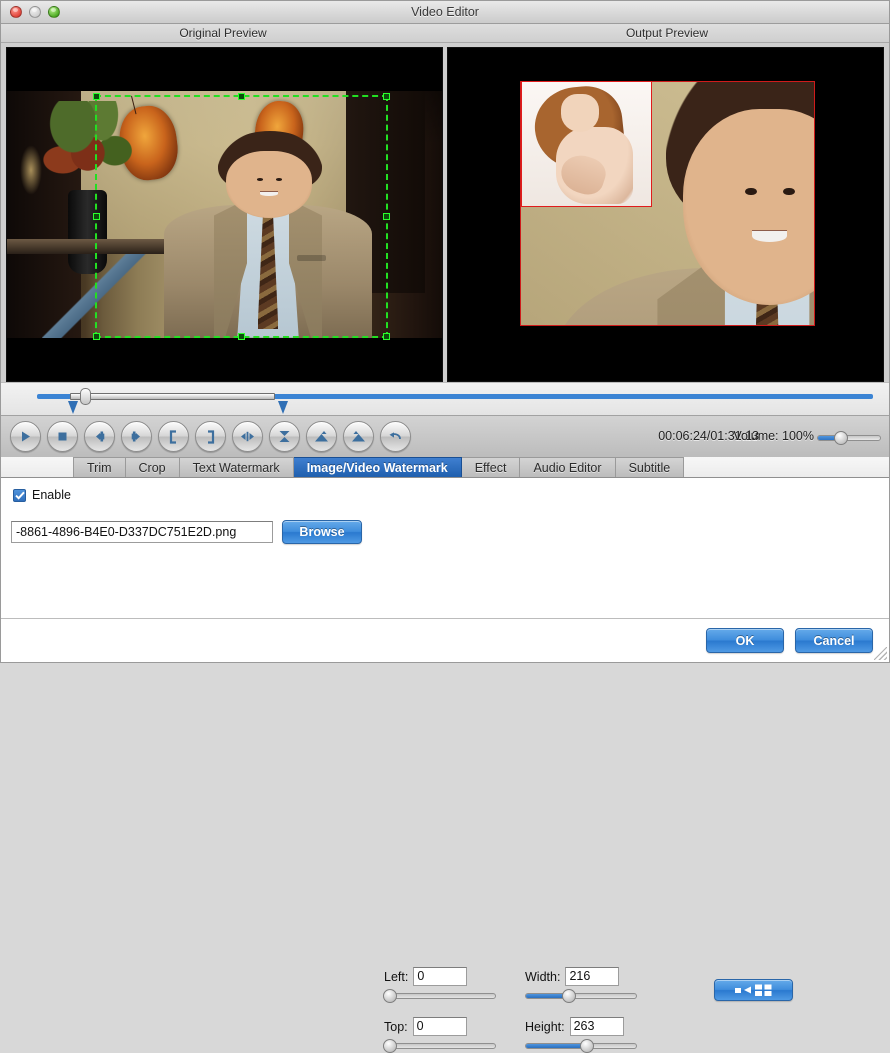 Image resolution: width=890 pixels, height=1053 pixels. What do you see at coordinates (491, 467) in the screenshot?
I see `tab-effect: Effect` at bounding box center [491, 467].